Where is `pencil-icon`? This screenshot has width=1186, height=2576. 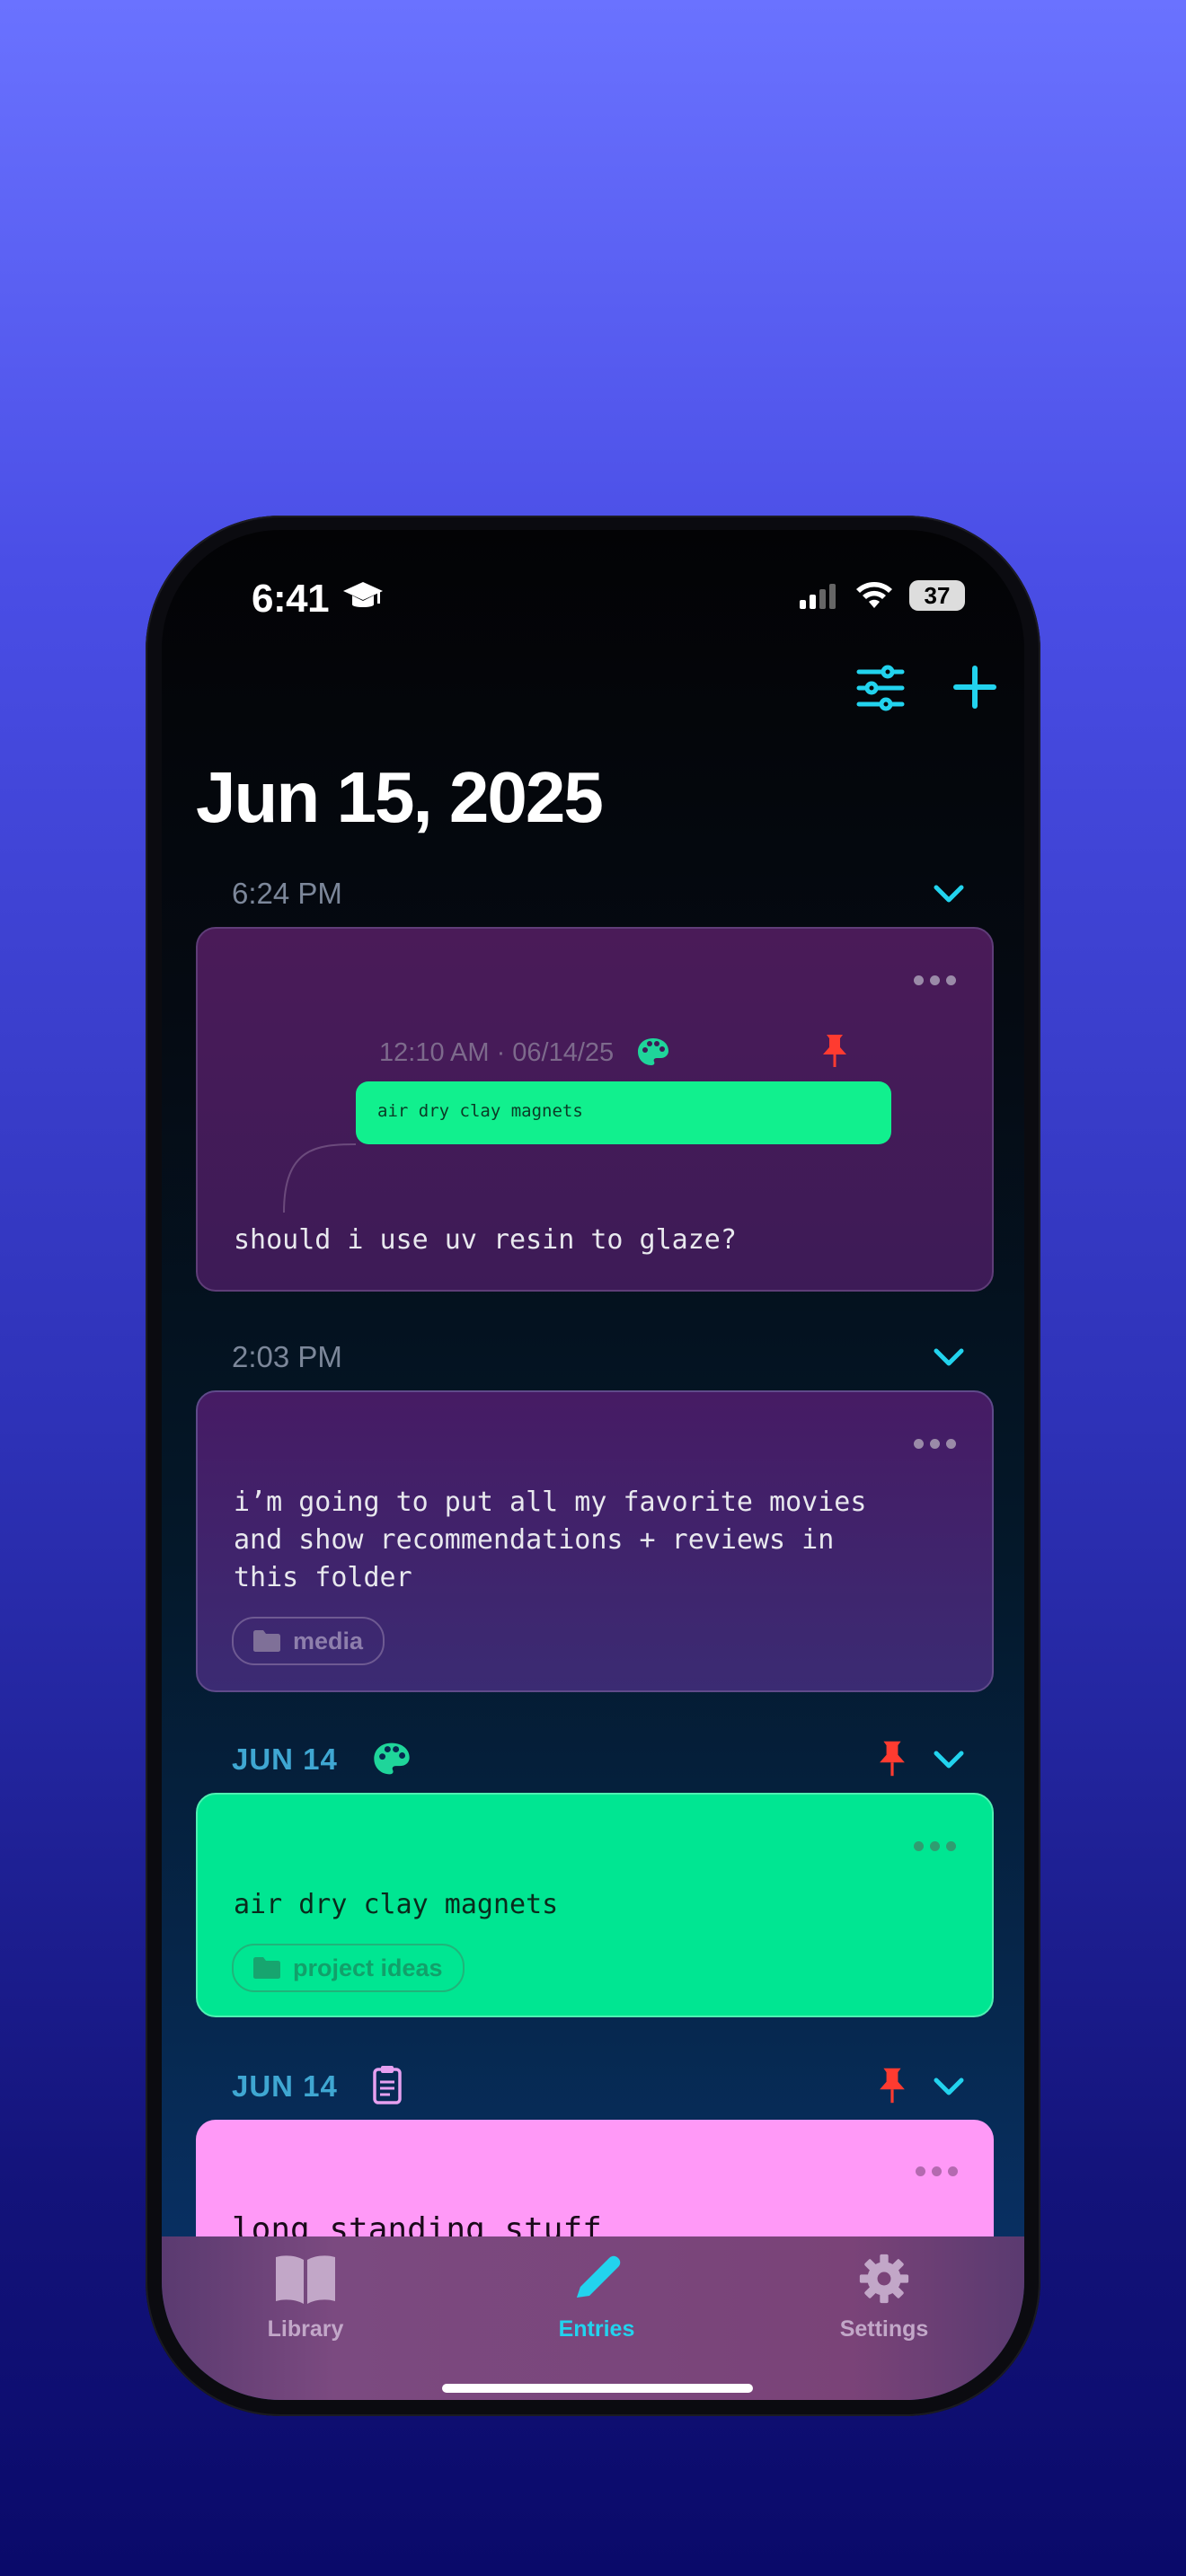 pencil-icon is located at coordinates (599, 2276).